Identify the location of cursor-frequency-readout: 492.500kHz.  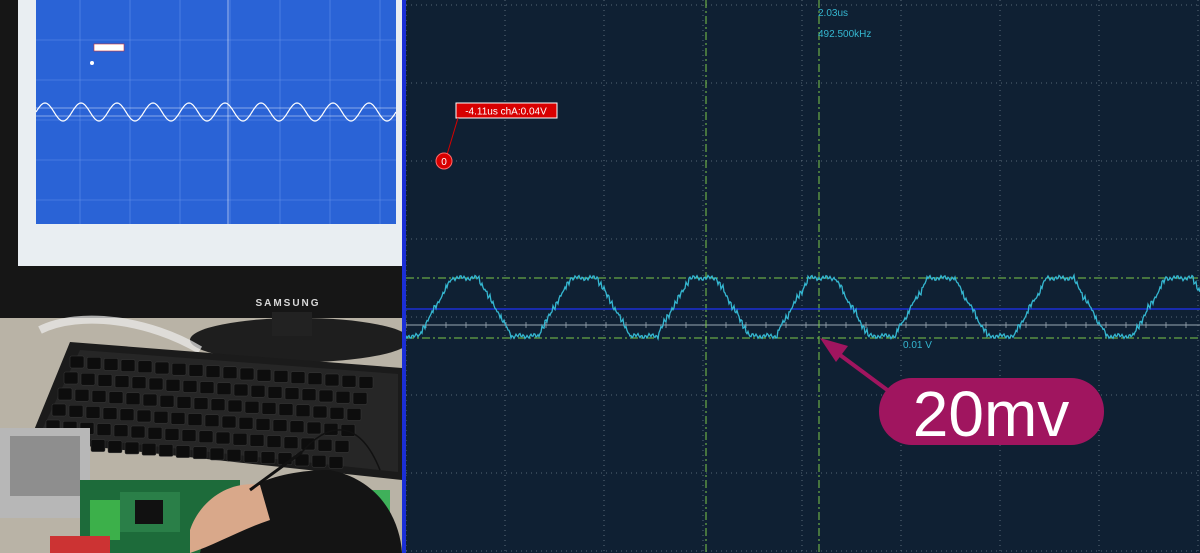
(844, 34).